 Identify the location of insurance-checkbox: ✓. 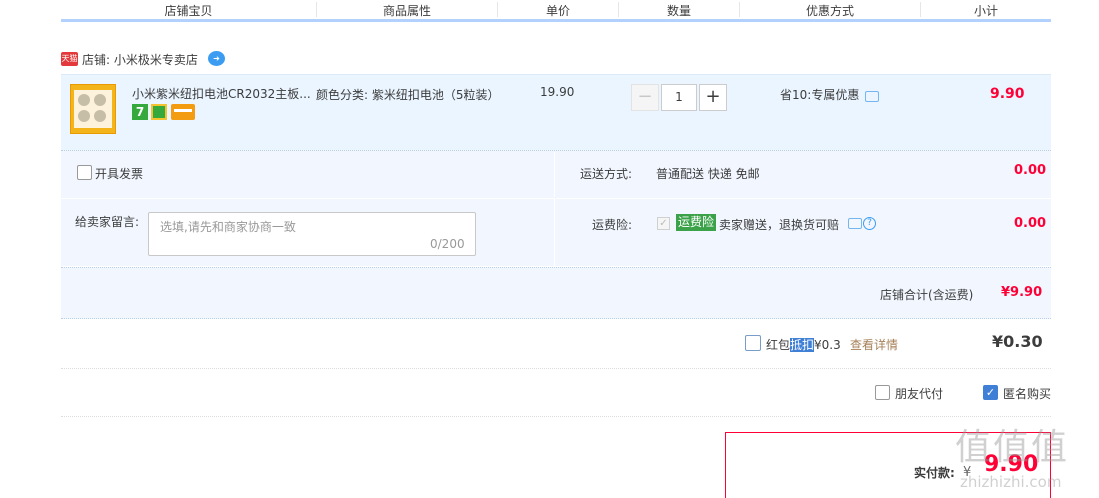
(663, 223).